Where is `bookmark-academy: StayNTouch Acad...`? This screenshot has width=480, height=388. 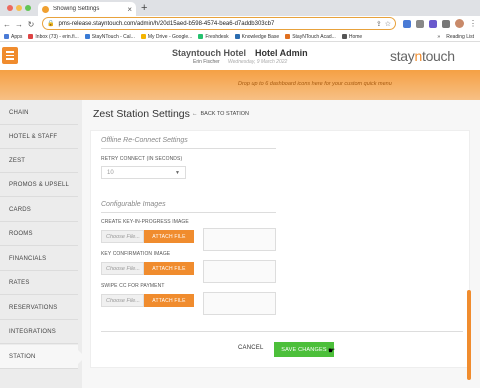
bookmark-academy: StayNTouch Acad... is located at coordinates (310, 37).